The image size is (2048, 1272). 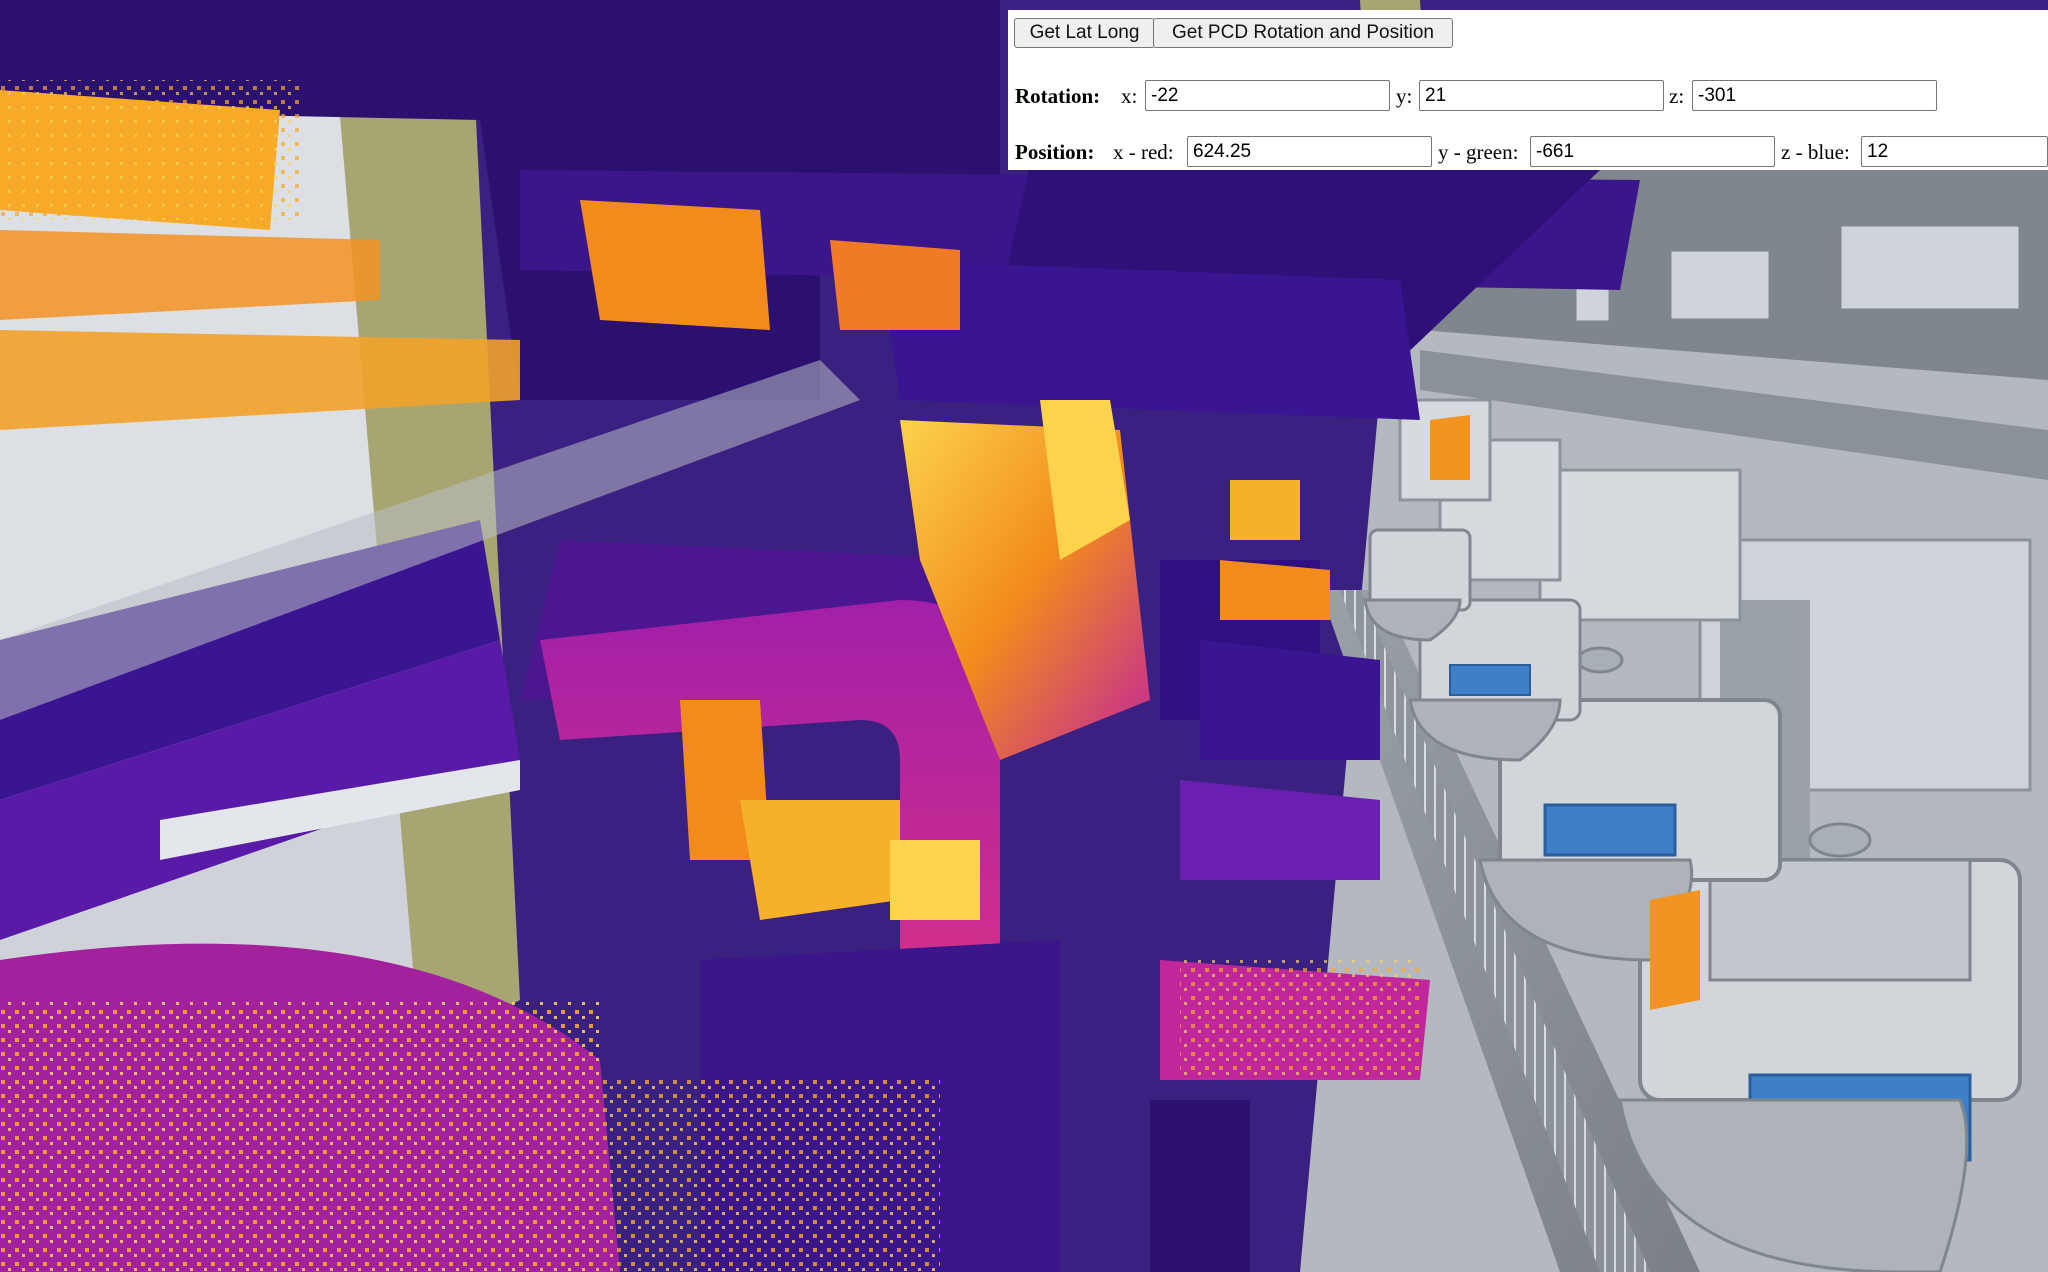 What do you see at coordinates (1677, 96) in the screenshot?
I see `rotation-z-label: z:` at bounding box center [1677, 96].